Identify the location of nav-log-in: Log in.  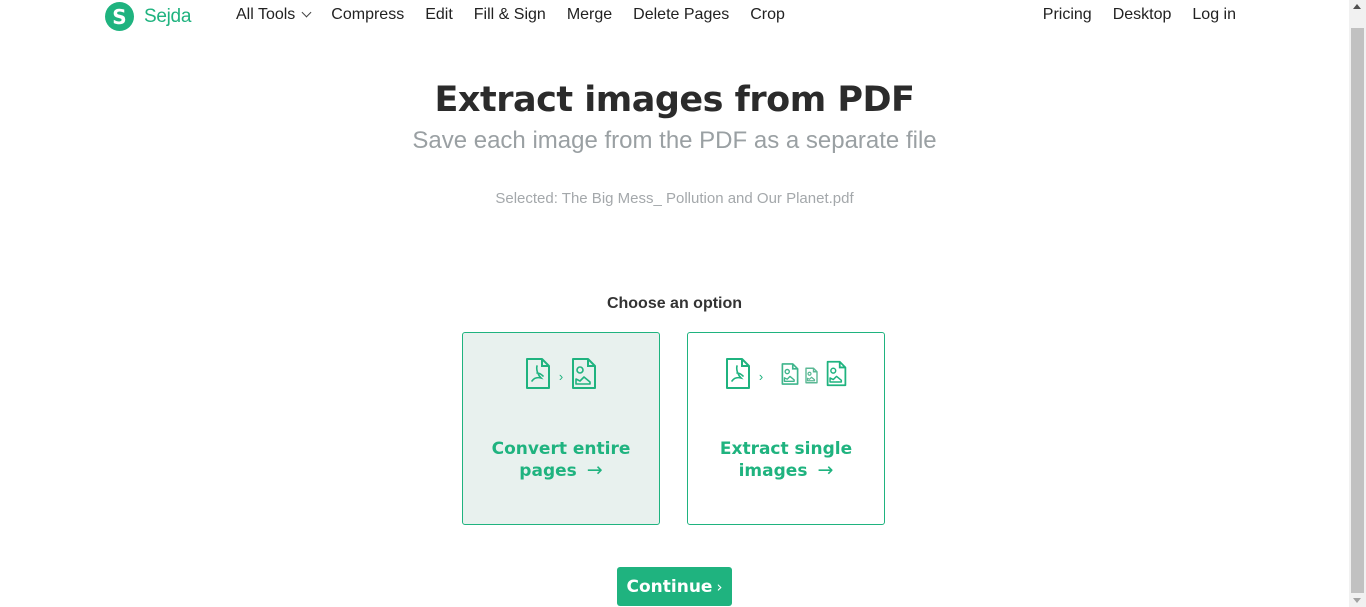
(1214, 15).